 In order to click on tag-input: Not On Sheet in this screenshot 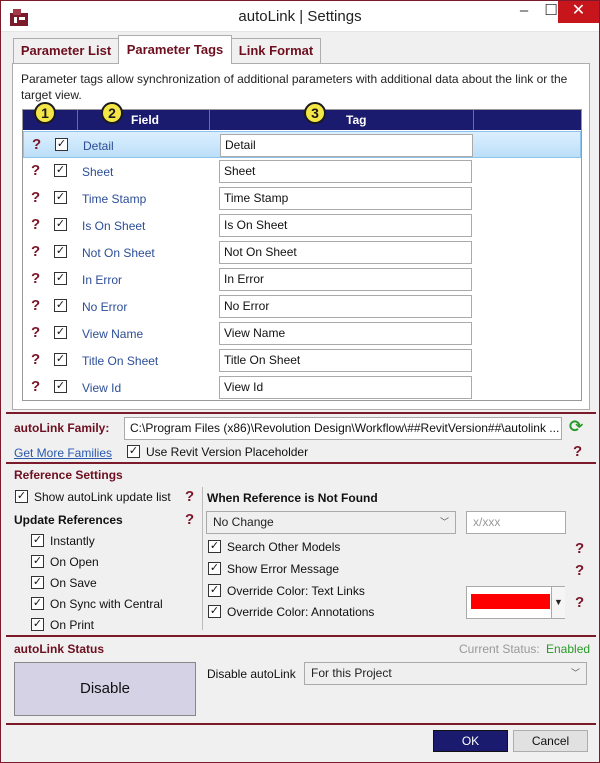, I will do `click(345, 252)`.